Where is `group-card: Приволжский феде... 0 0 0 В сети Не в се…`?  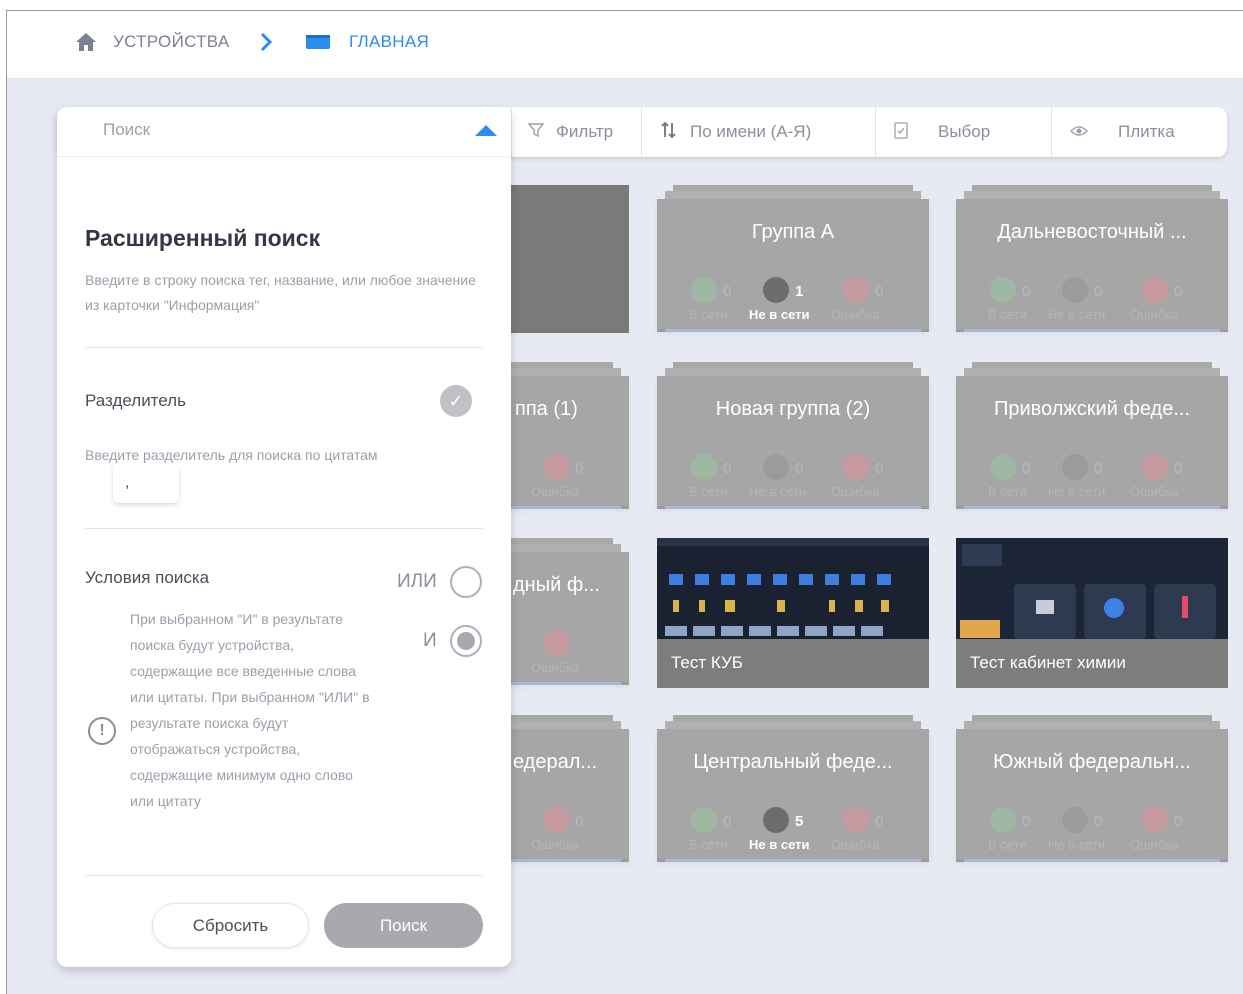 group-card: Приволжский феде... 0 0 0 В сети Не в се… is located at coordinates (1092, 435).